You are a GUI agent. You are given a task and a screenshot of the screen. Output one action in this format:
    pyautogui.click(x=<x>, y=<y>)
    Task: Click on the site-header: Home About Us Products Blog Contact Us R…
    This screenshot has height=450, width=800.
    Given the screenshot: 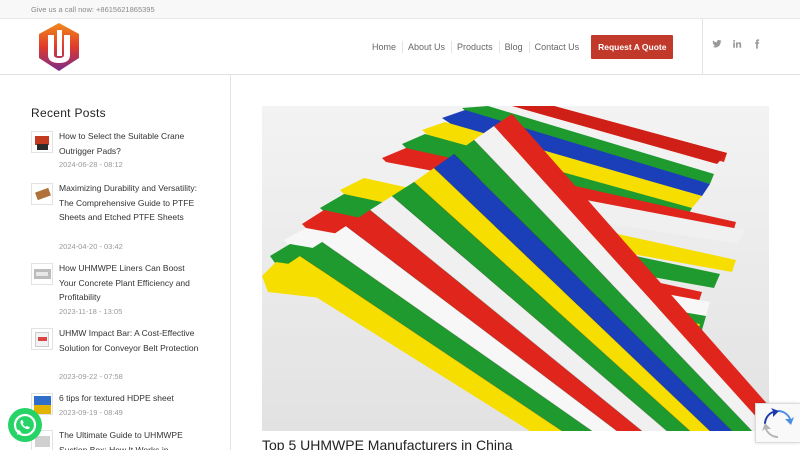 What is the action you would take?
    pyautogui.click(x=400, y=47)
    